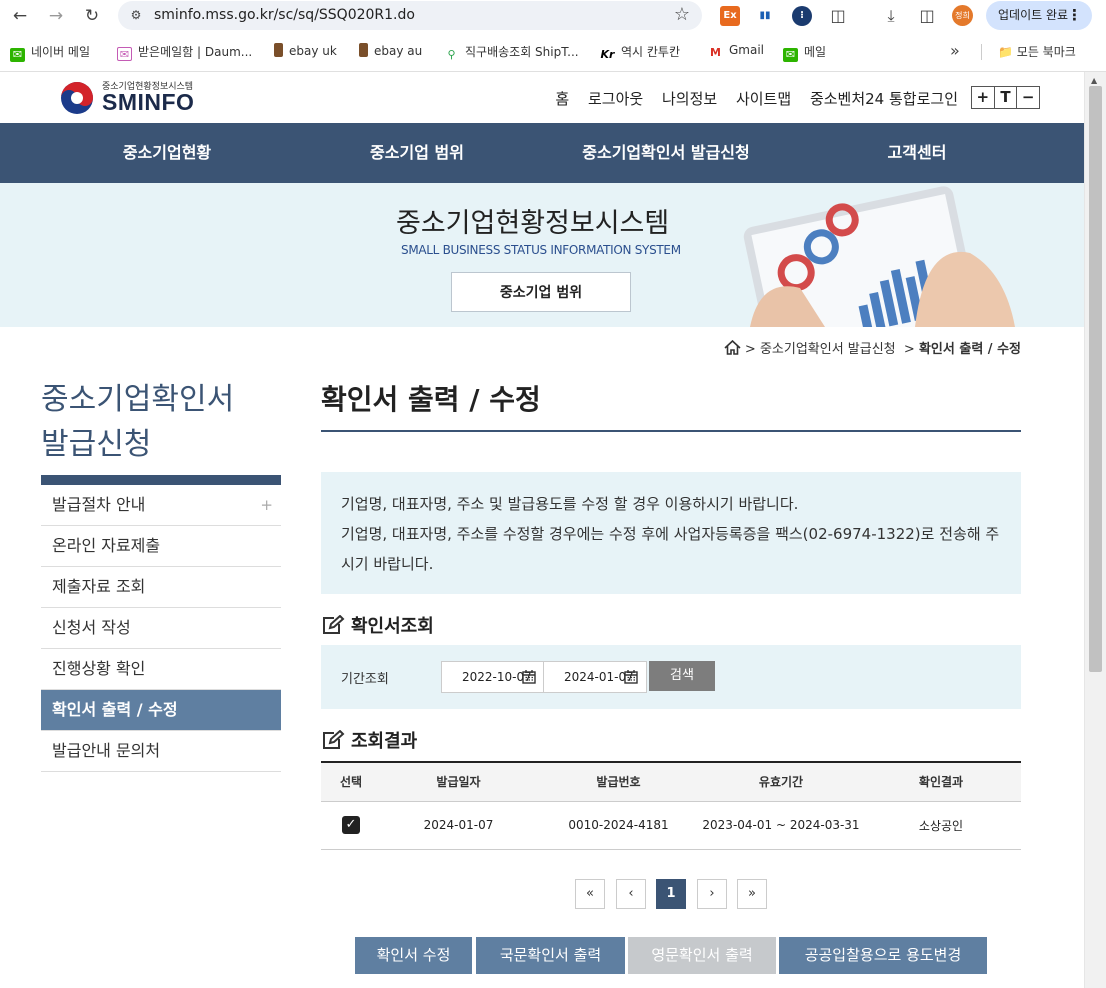 Image resolution: width=1106 pixels, height=988 pixels. Describe the element at coordinates (392, 626) in the screenshot. I see `search-section-label: 확인서조회` at that location.